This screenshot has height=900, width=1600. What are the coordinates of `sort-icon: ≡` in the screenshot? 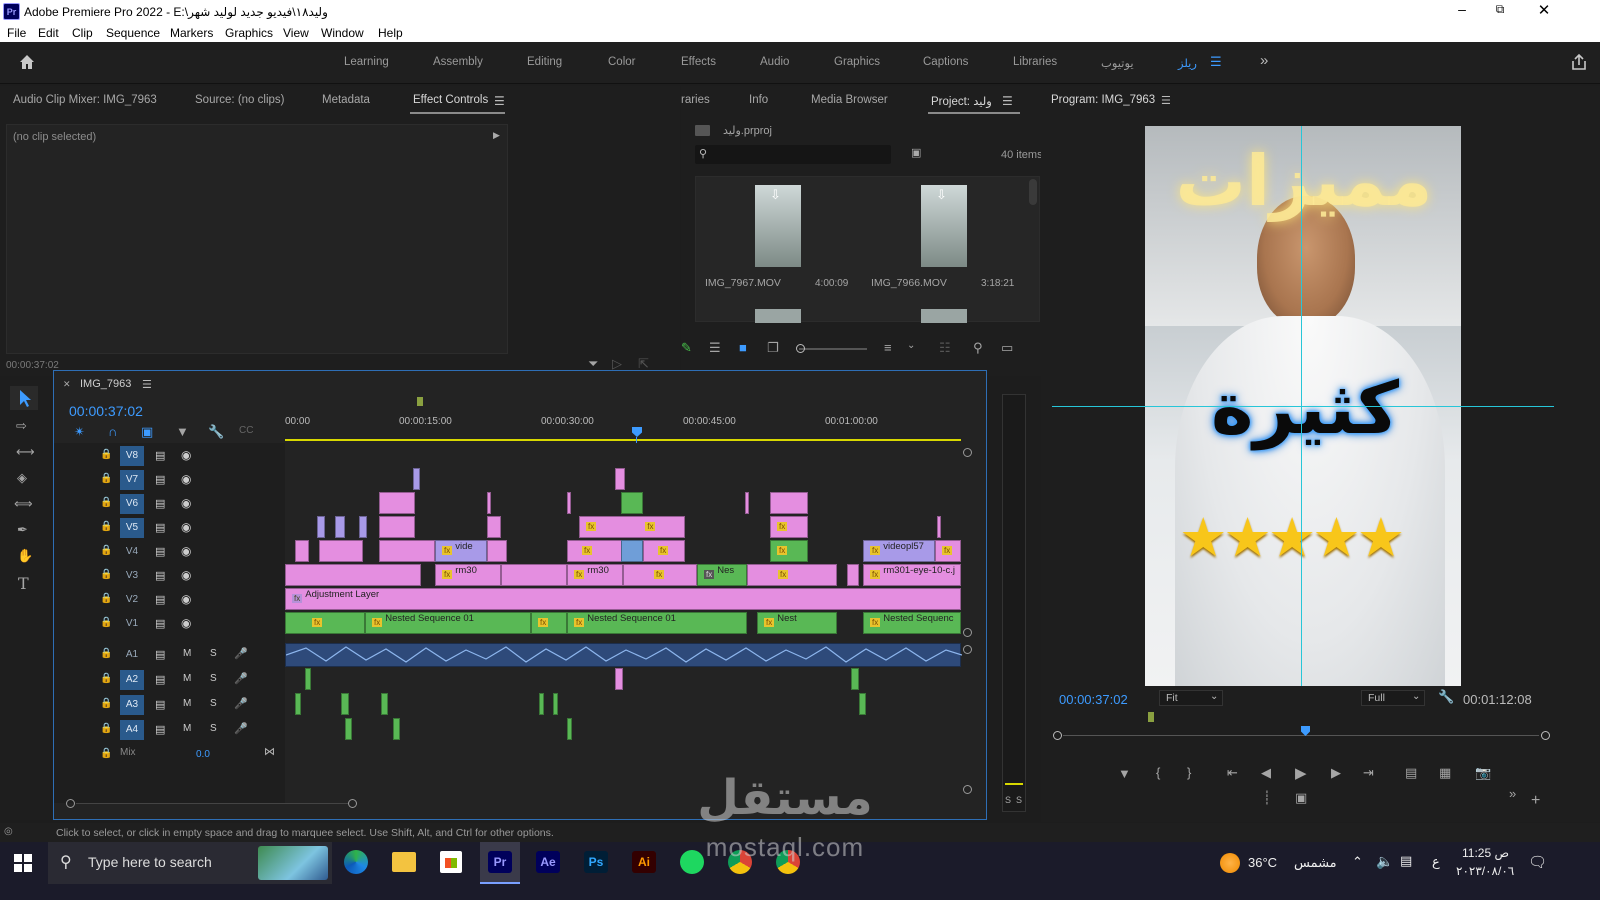 It's located at (888, 347).